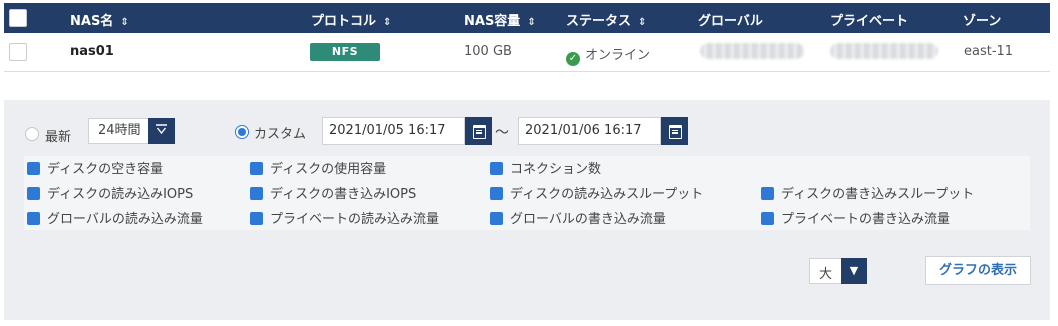 This screenshot has height=326, width=1058. I want to click on end-datetime-input: 2021/01/06 16:17, so click(589, 131).